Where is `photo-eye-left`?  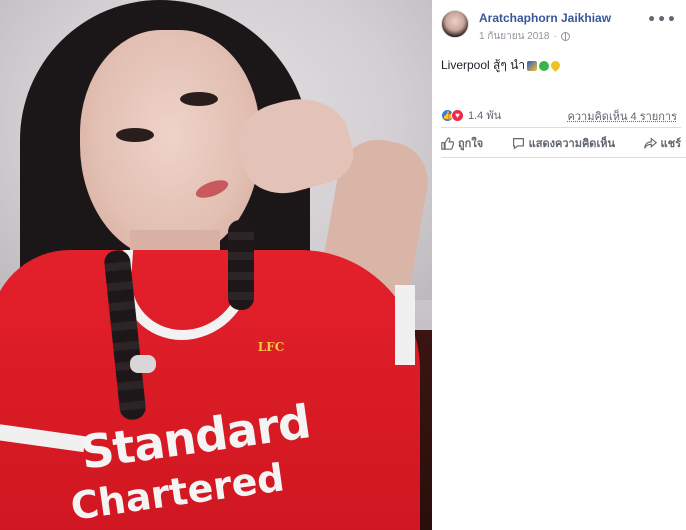 photo-eye-left is located at coordinates (135, 135).